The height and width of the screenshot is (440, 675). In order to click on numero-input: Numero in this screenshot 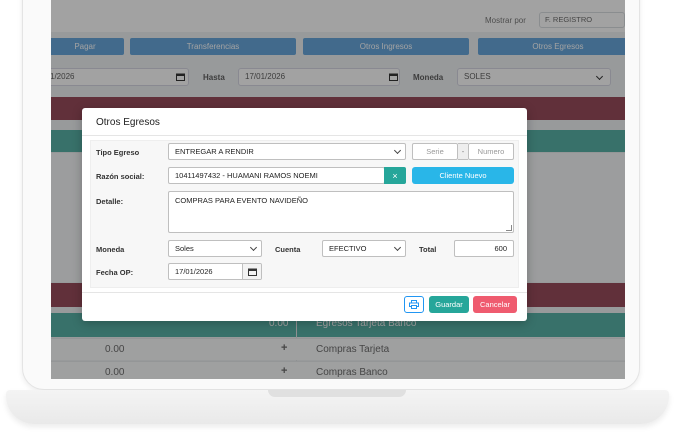, I will do `click(491, 151)`.